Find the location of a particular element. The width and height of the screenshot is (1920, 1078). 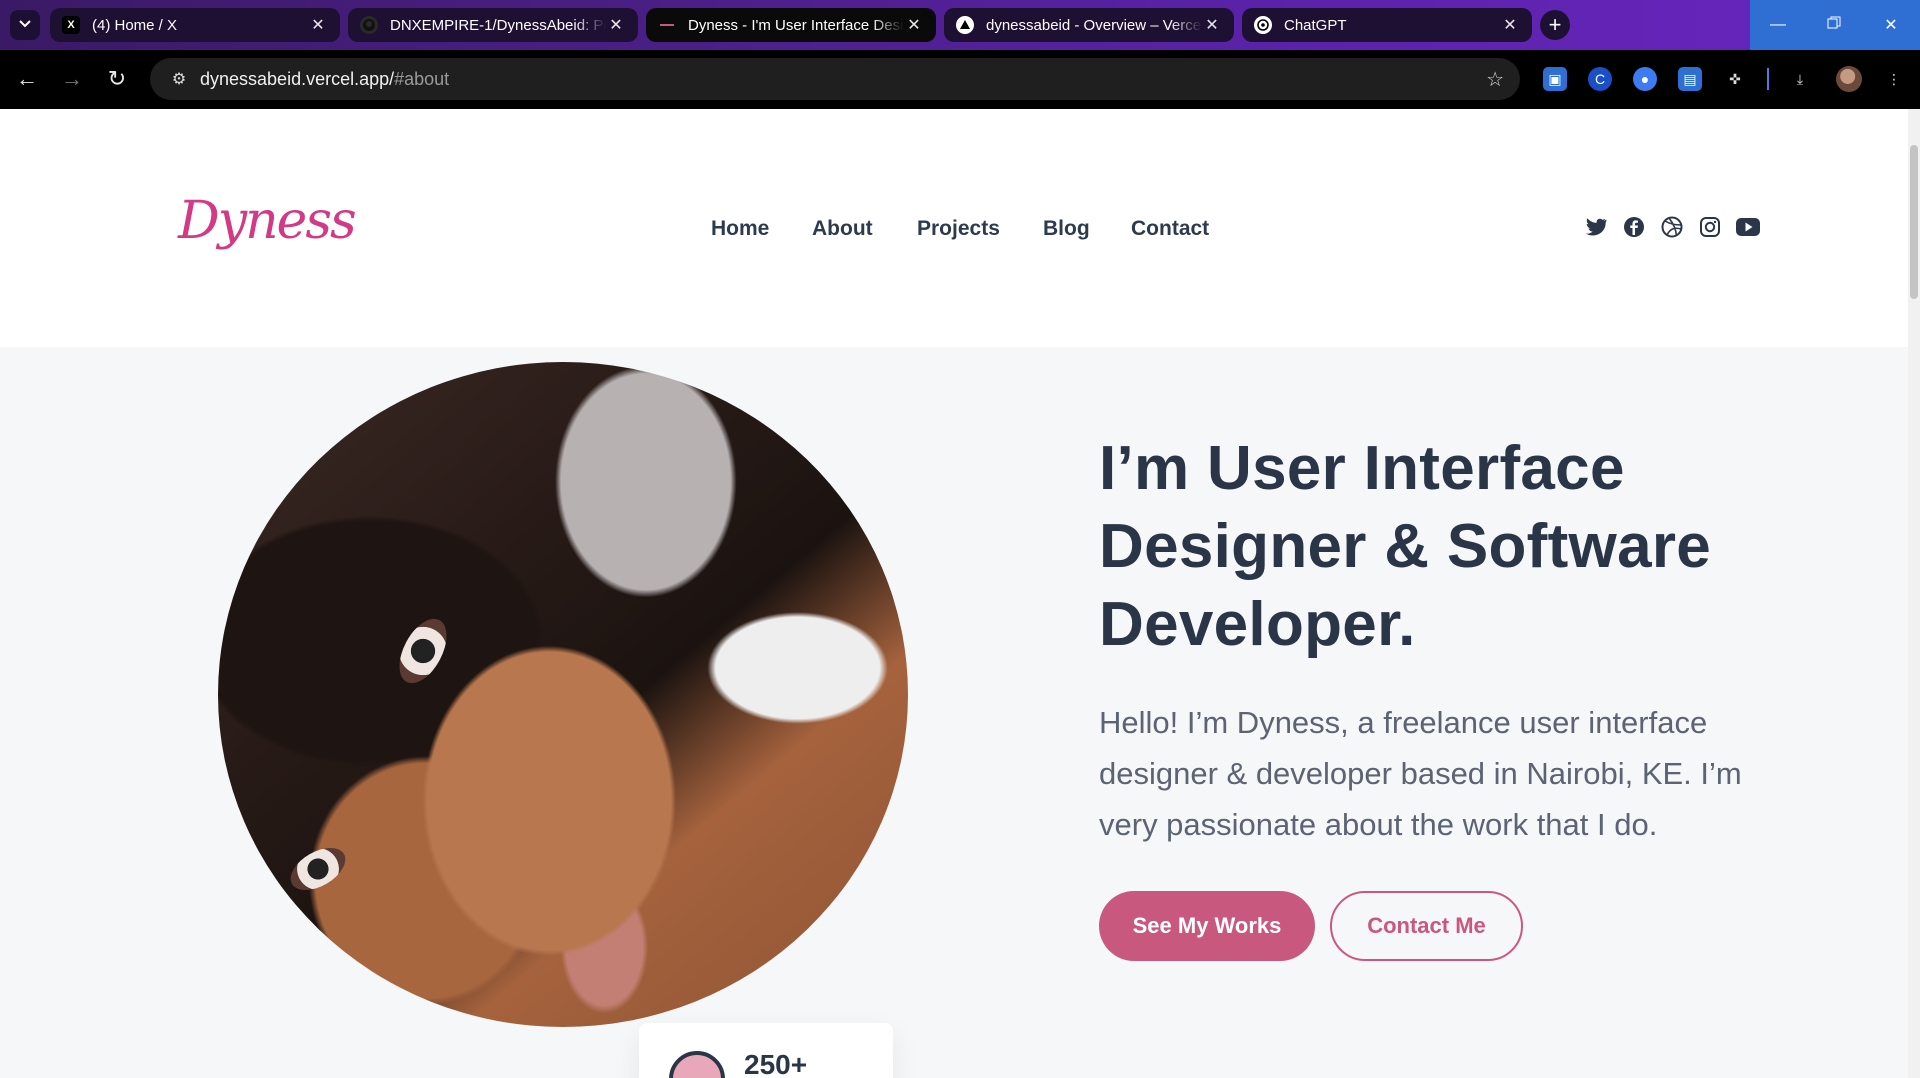

document-extension-icon: ▤ is located at coordinates (1690, 79).